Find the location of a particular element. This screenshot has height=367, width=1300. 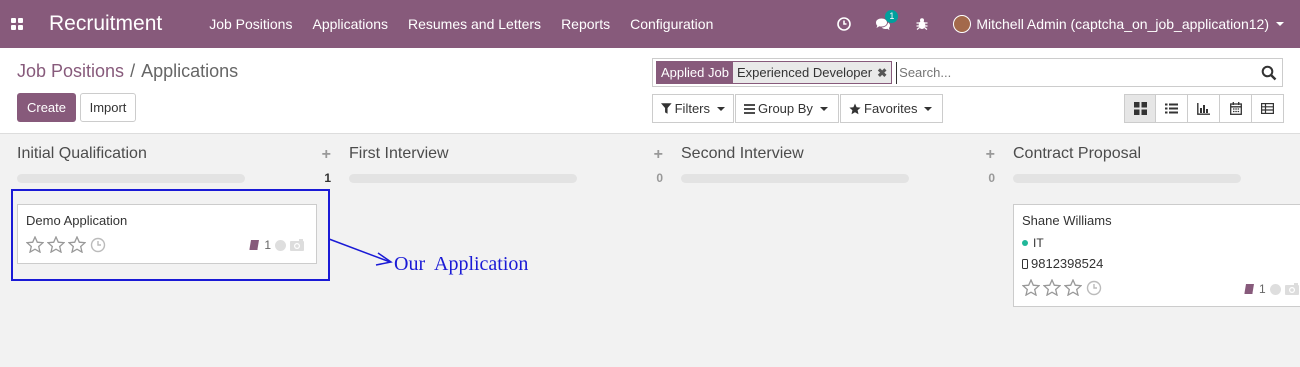

menu-reports: Reports is located at coordinates (585, 24).